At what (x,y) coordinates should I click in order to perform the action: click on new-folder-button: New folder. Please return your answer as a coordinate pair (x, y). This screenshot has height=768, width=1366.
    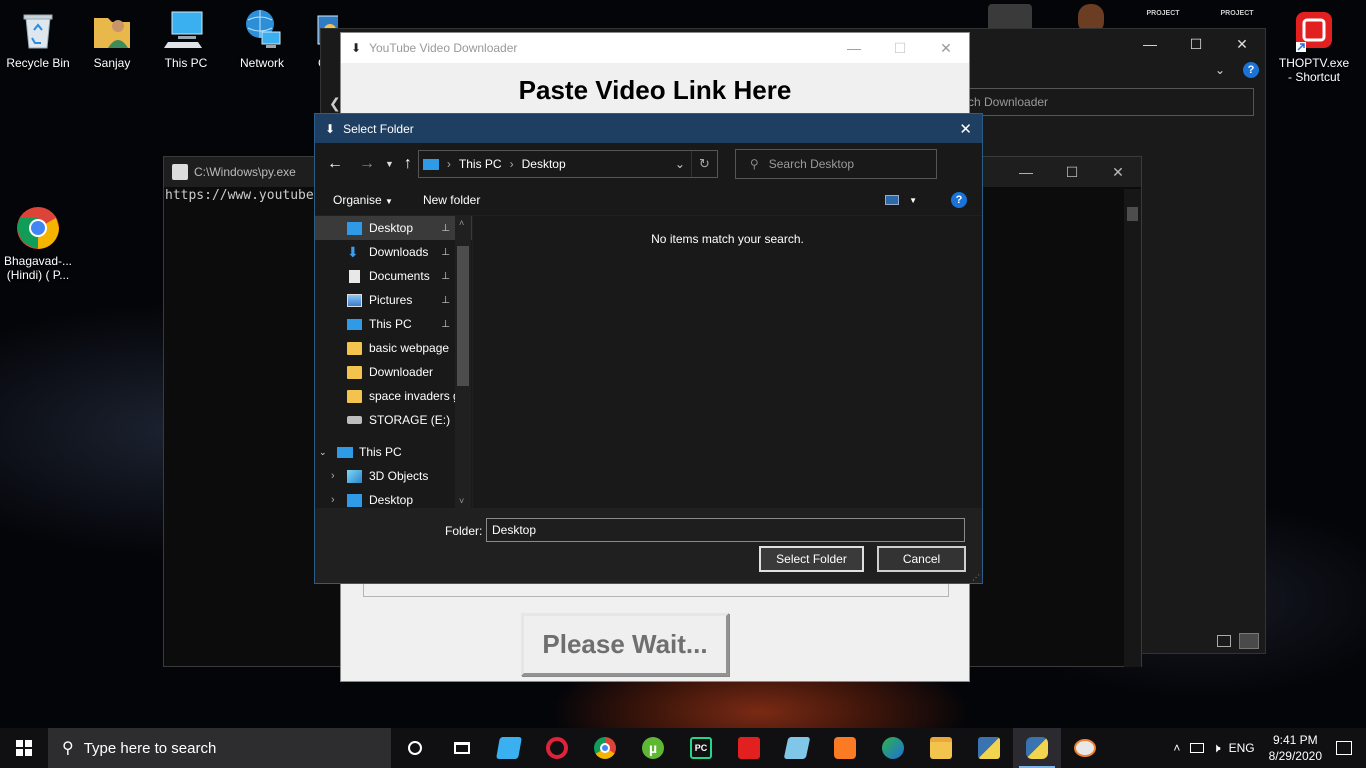
    Looking at the image, I should click on (451, 200).